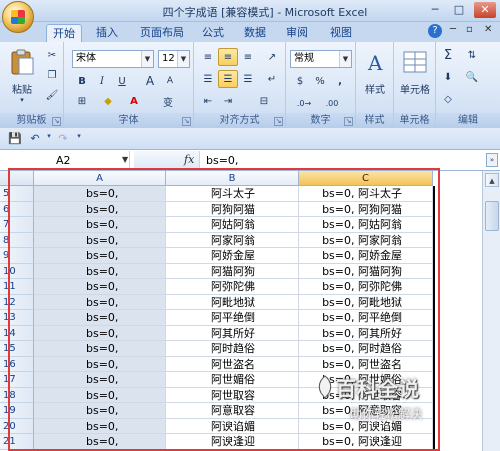  Describe the element at coordinates (134, 101) in the screenshot. I see `font-color-icon: A` at that location.